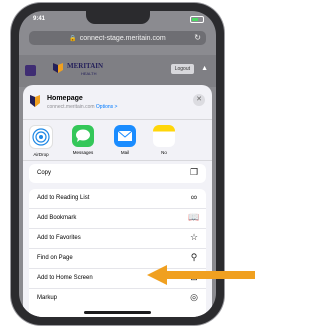  I want to click on airdrop-icon, so click(41, 137).